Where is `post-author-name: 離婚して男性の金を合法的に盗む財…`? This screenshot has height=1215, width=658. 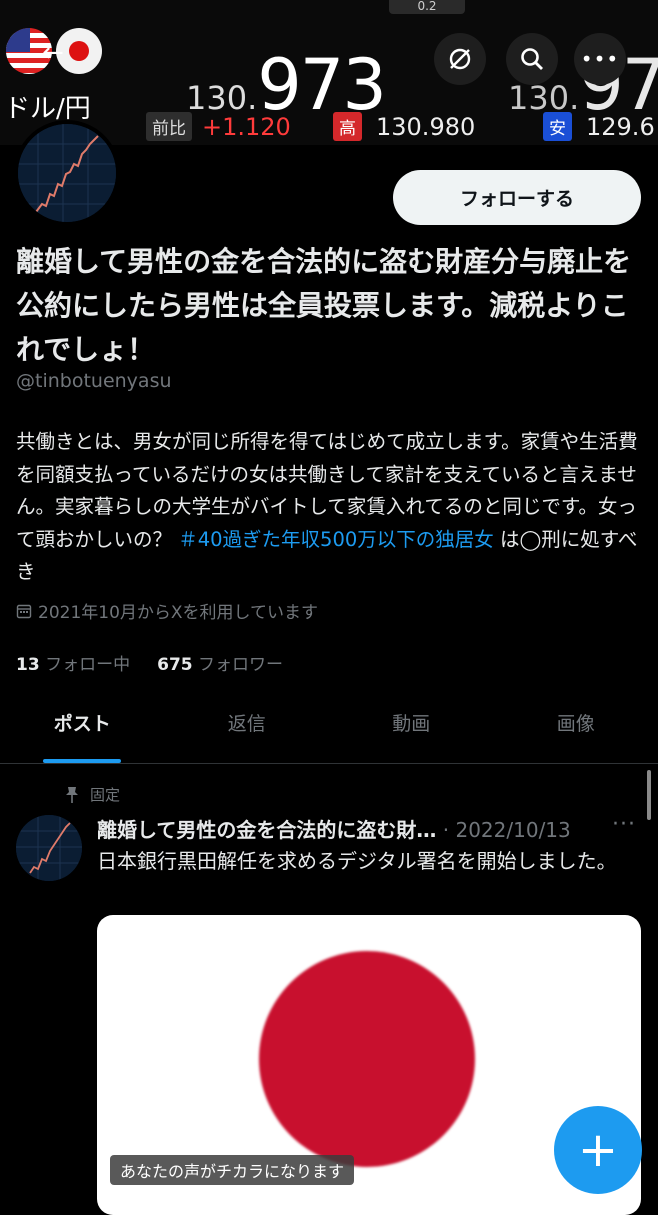
post-author-name: 離婚して男性の金を合法的に盗む財… is located at coordinates (266, 830).